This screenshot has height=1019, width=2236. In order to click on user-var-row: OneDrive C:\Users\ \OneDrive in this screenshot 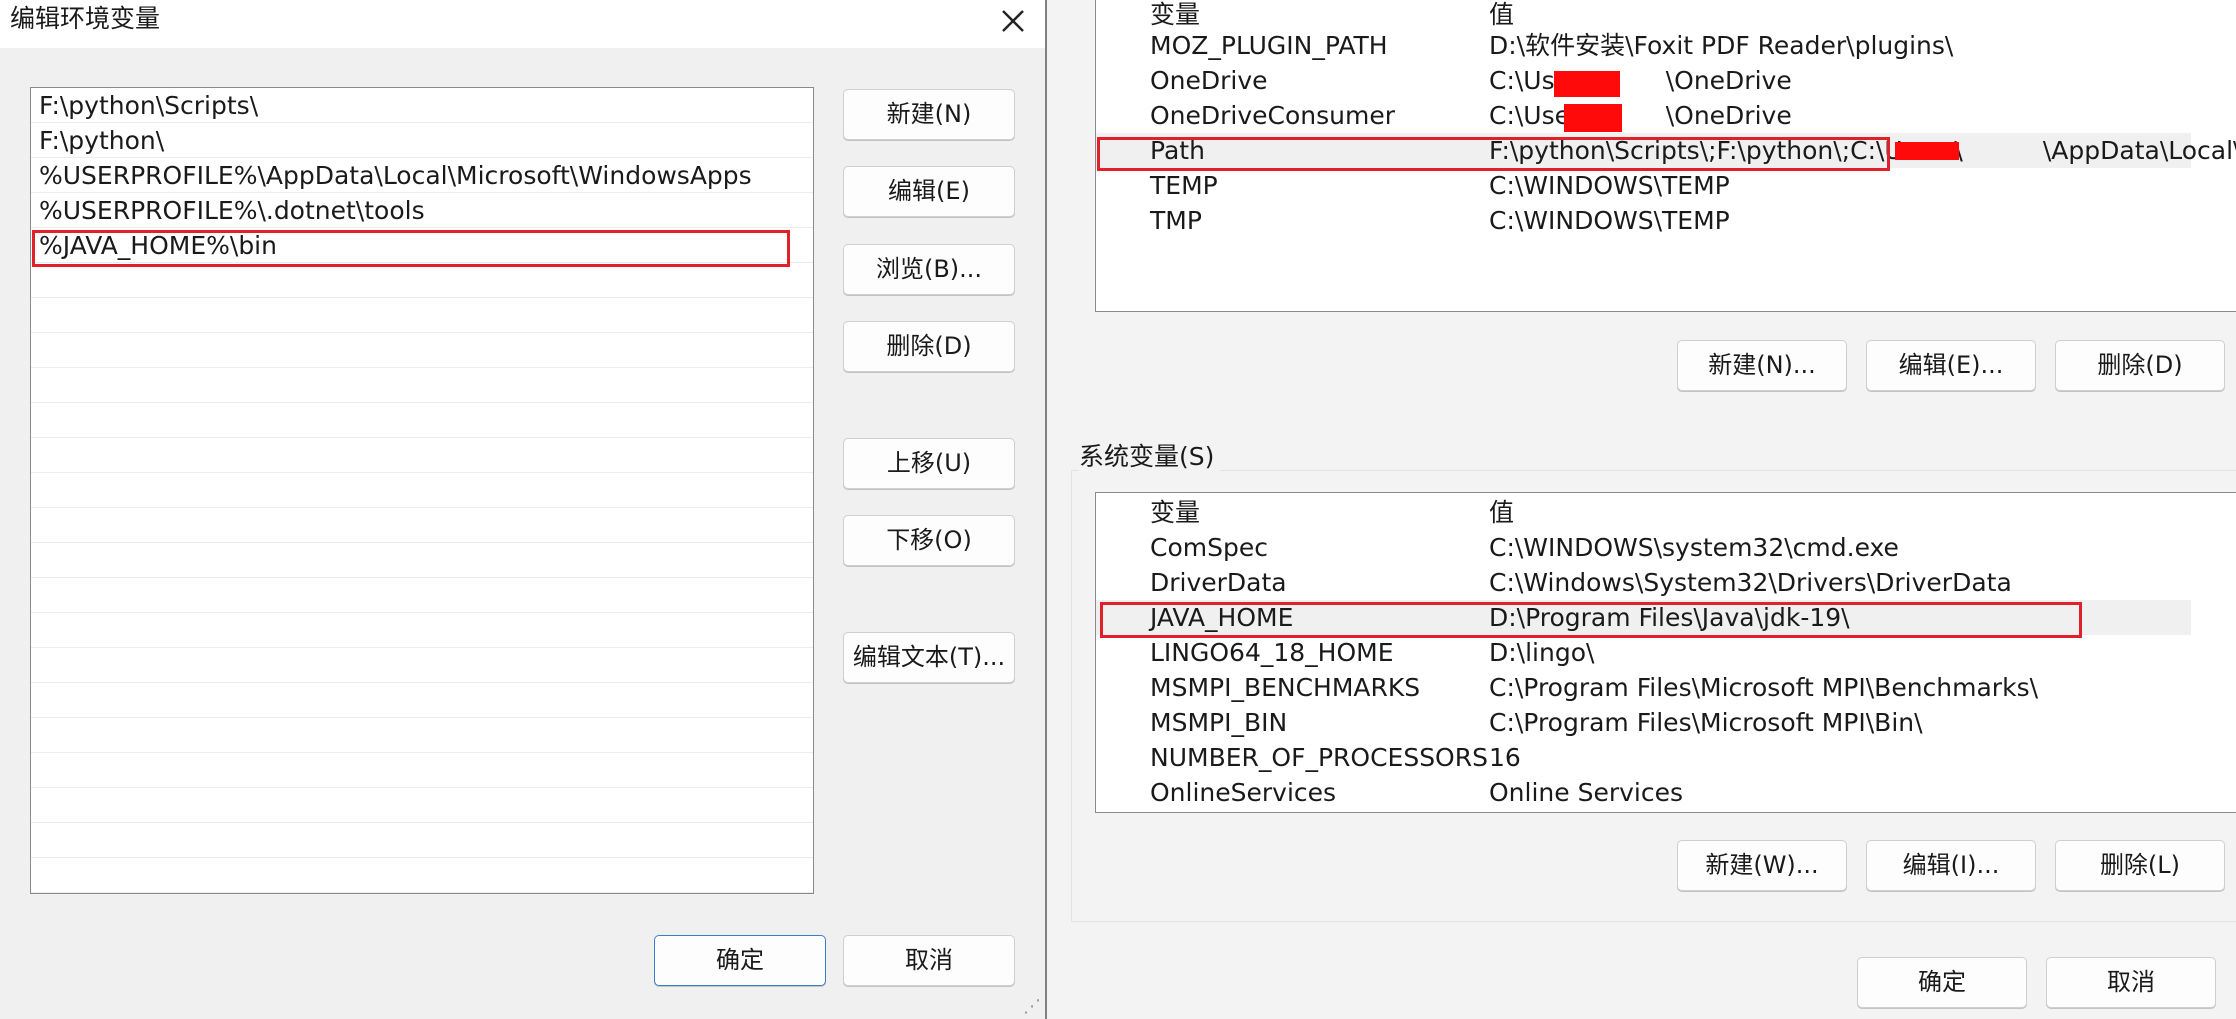, I will do `click(1666, 80)`.